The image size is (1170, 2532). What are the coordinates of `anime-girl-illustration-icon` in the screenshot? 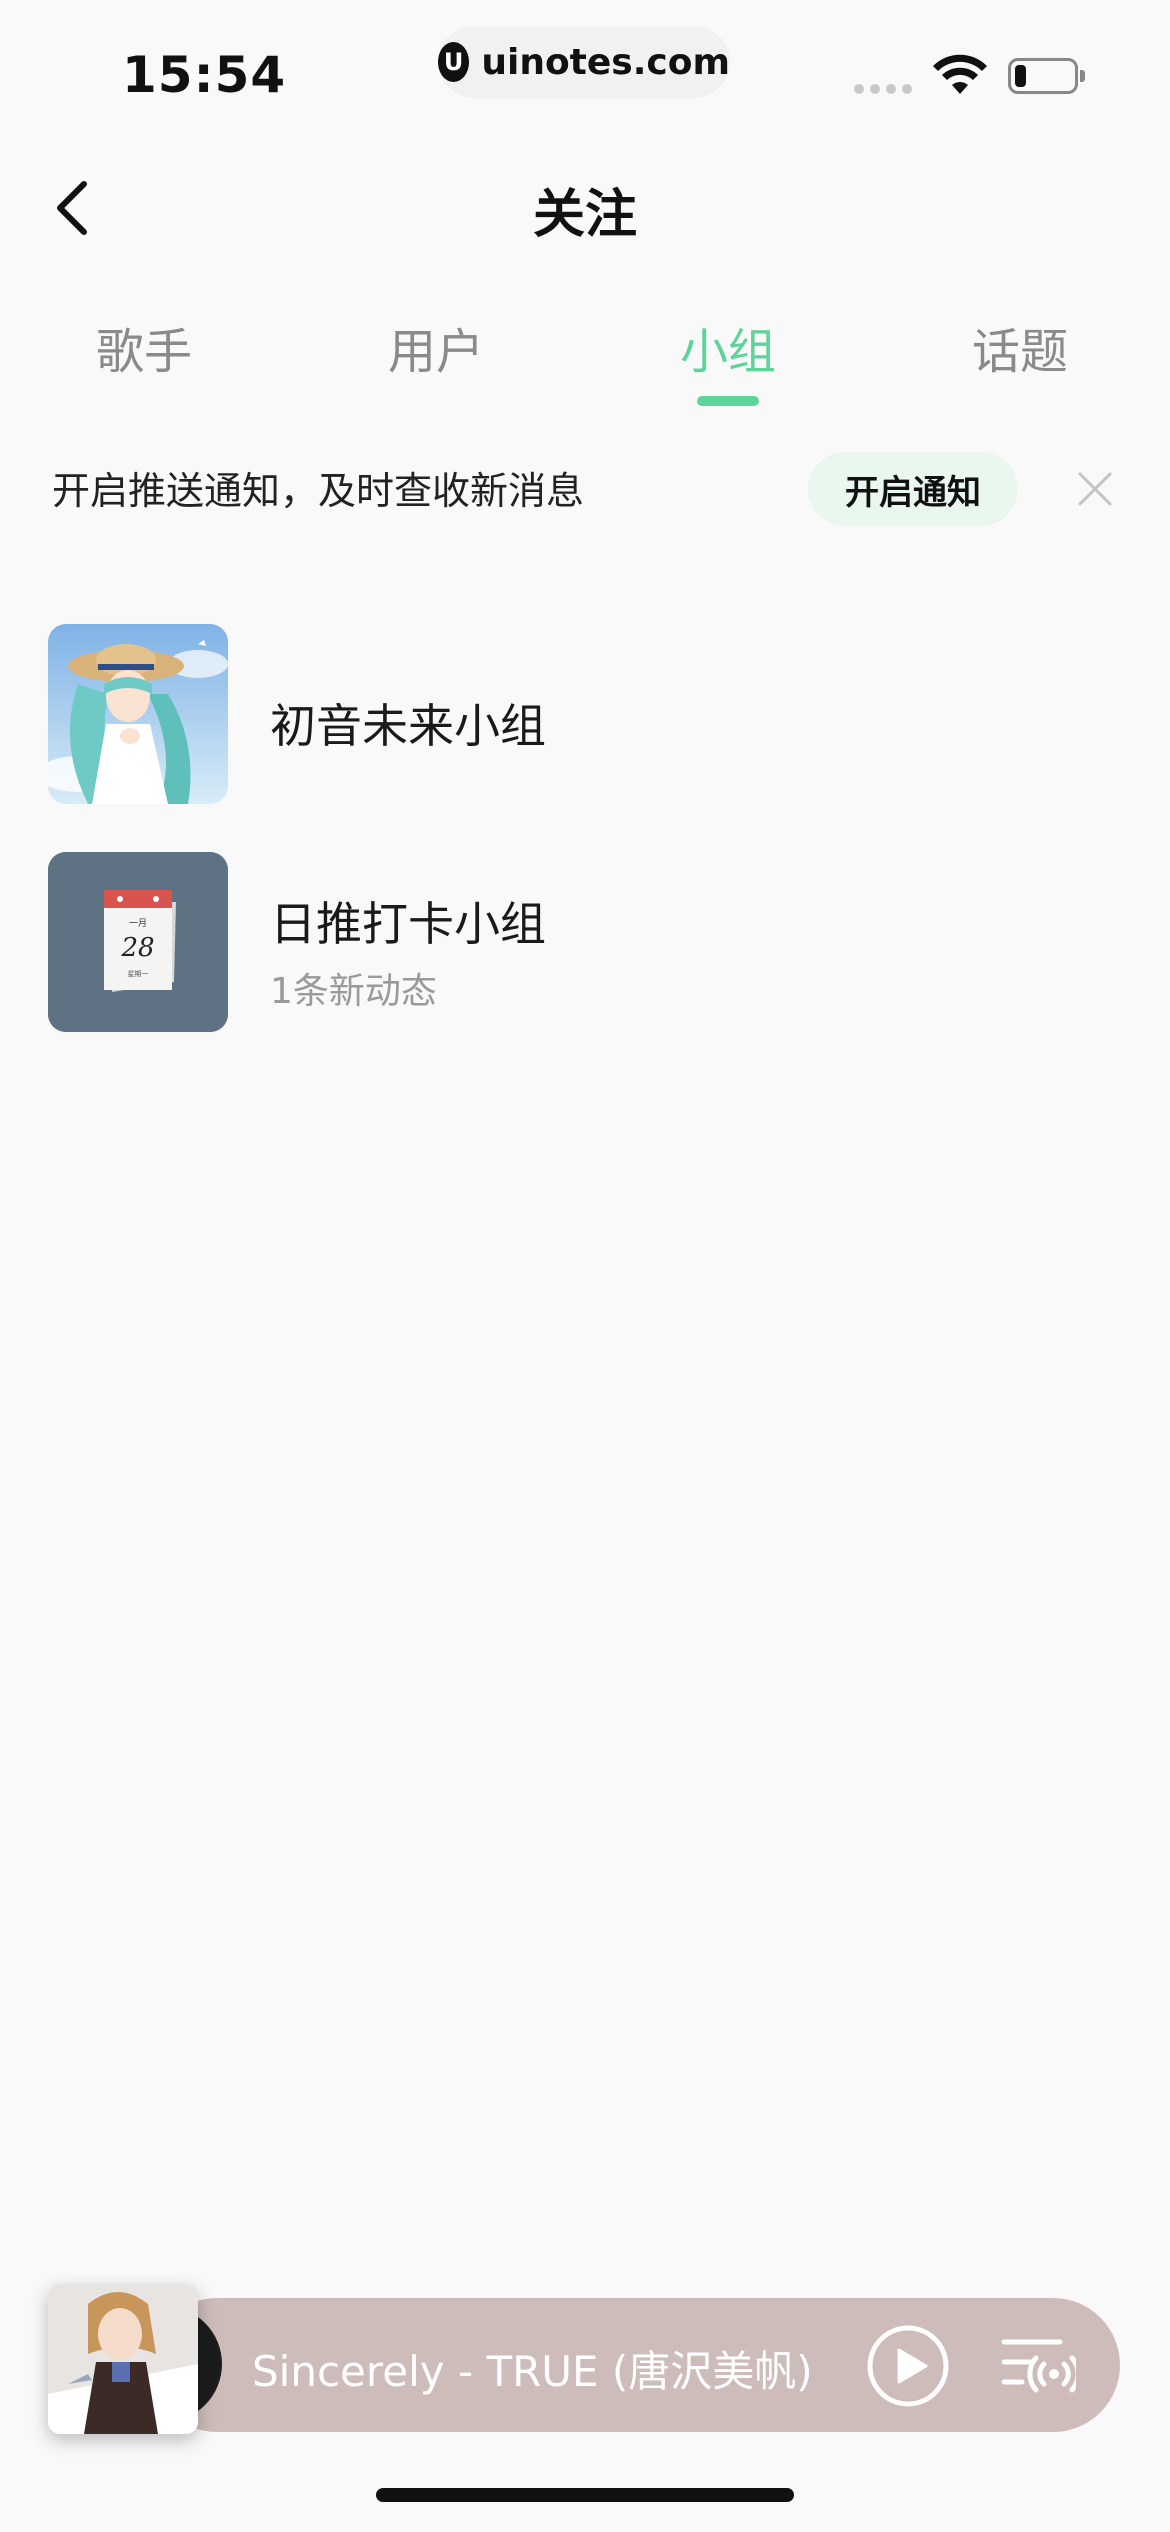 It's located at (138, 714).